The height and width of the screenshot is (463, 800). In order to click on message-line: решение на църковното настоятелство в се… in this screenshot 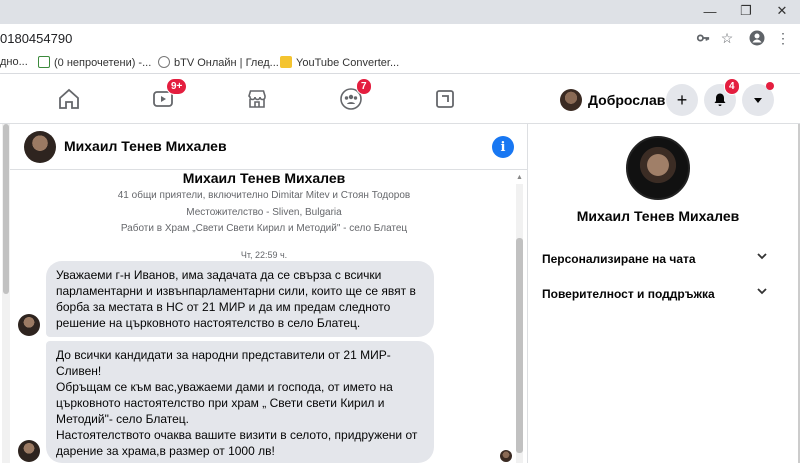, I will do `click(208, 323)`.